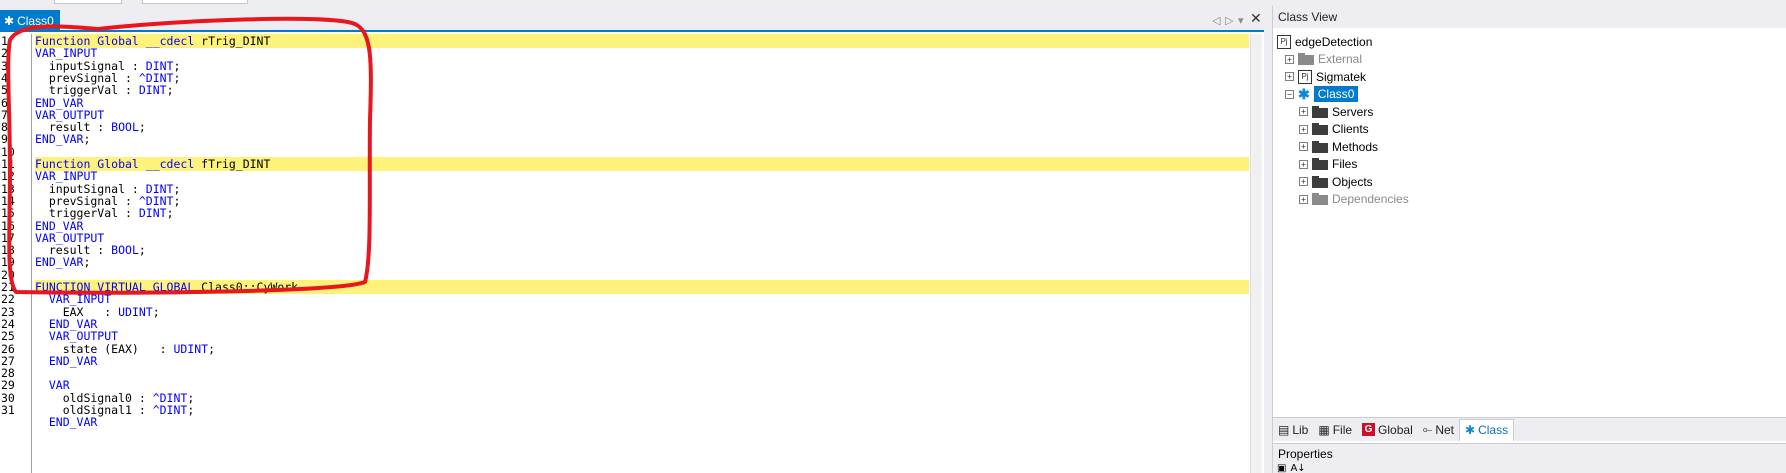  I want to click on tree-node-label: Dependencies, so click(1370, 199).